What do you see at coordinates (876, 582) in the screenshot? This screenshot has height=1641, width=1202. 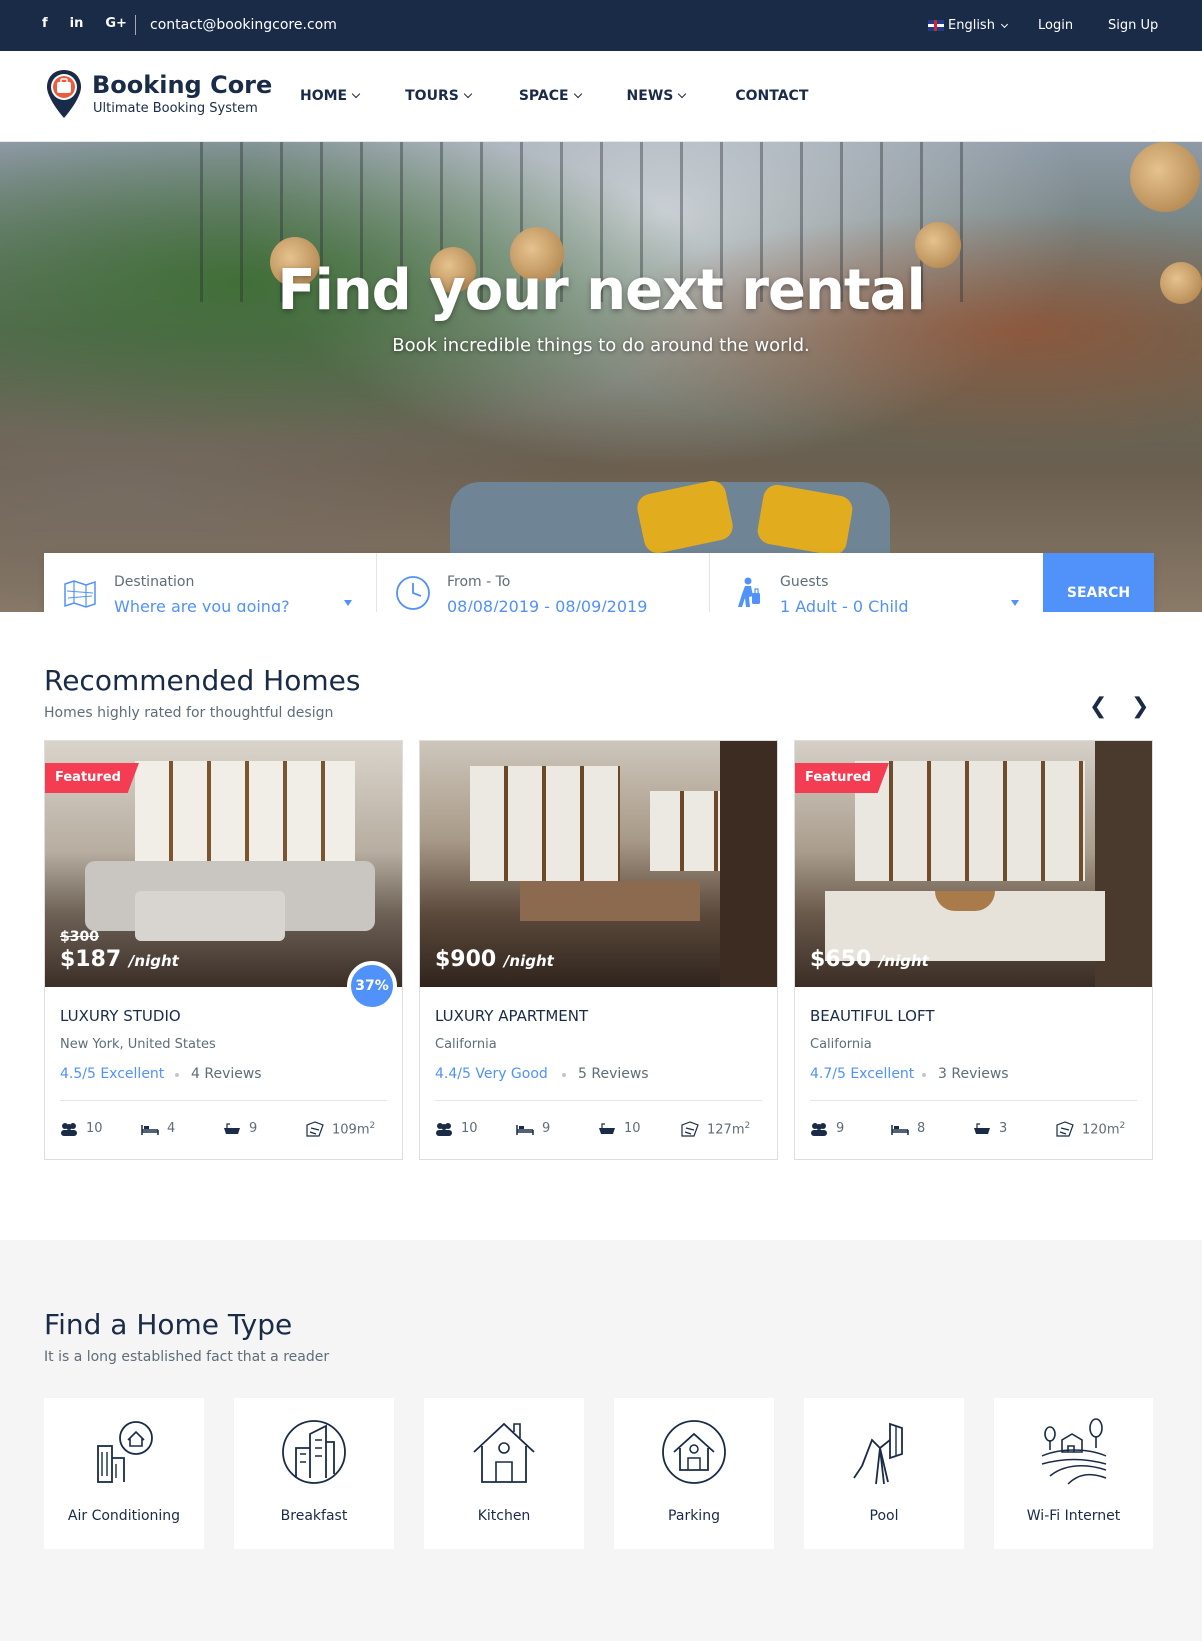 I see `guests-field: Guests 1 Adult - 0 Child` at bounding box center [876, 582].